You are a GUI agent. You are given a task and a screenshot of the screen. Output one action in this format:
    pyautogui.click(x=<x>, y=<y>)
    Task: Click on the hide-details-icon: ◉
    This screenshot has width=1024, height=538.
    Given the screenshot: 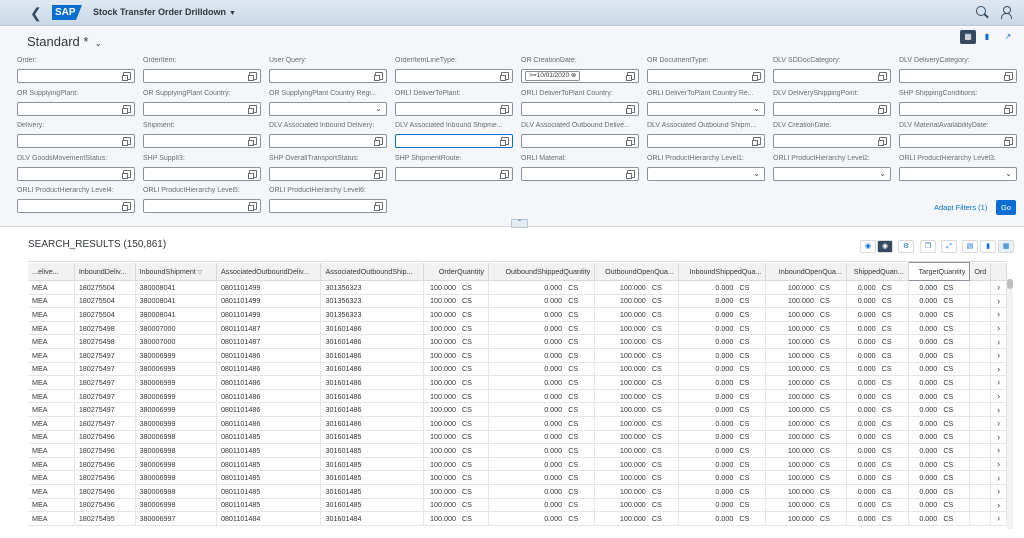 What is the action you would take?
    pyautogui.click(x=885, y=246)
    